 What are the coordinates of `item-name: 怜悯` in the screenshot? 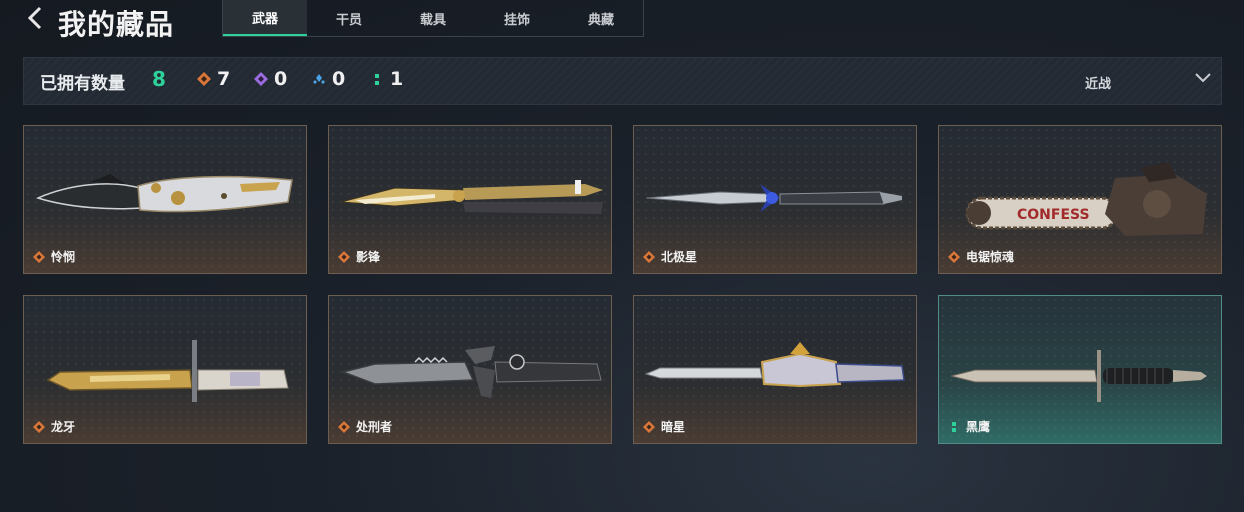 It's located at (63, 257).